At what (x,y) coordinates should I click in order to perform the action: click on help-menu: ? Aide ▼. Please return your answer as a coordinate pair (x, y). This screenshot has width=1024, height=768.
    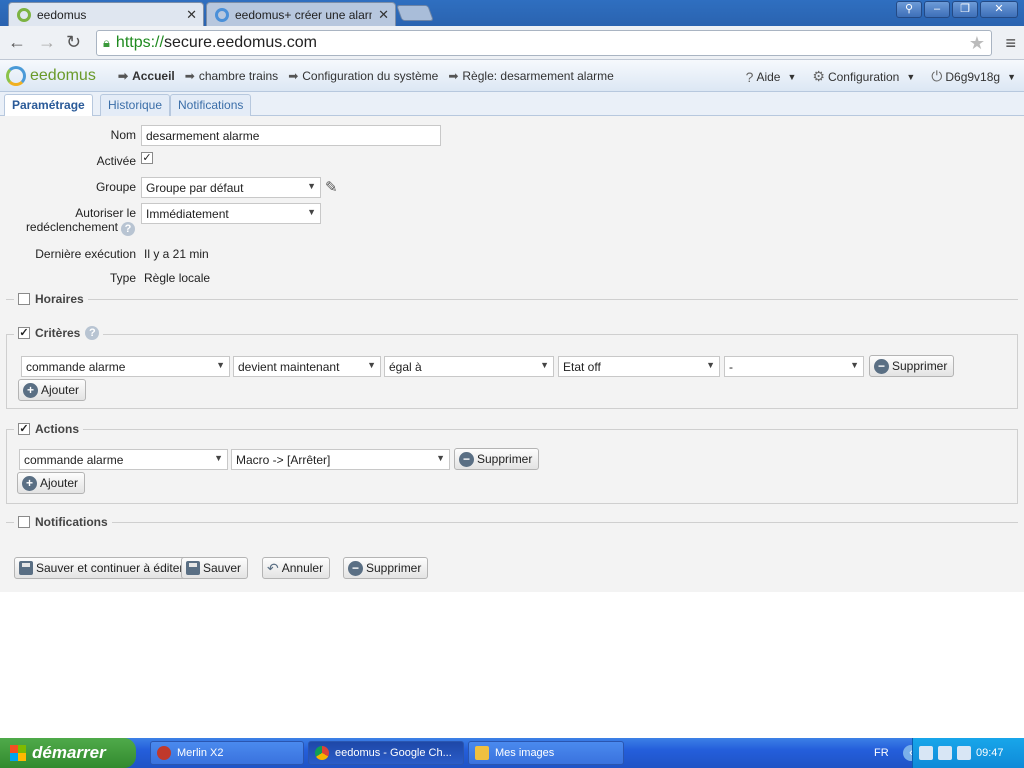
    Looking at the image, I should click on (771, 76).